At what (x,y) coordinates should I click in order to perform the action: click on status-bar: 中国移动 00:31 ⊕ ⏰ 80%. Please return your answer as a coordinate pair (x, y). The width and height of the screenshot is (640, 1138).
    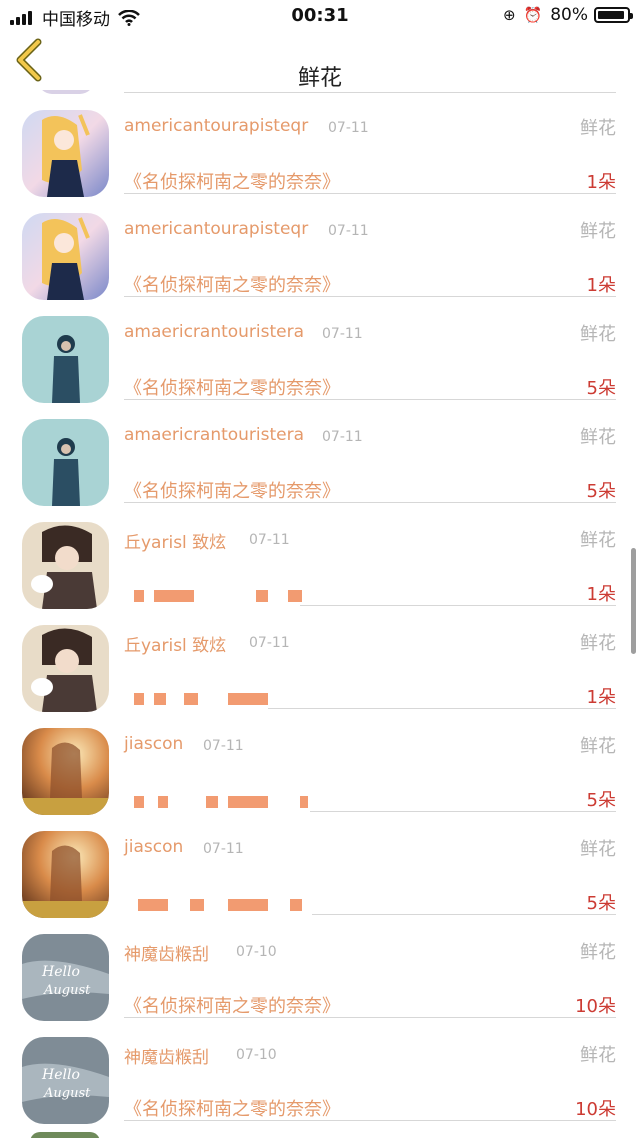
    Looking at the image, I should click on (320, 16).